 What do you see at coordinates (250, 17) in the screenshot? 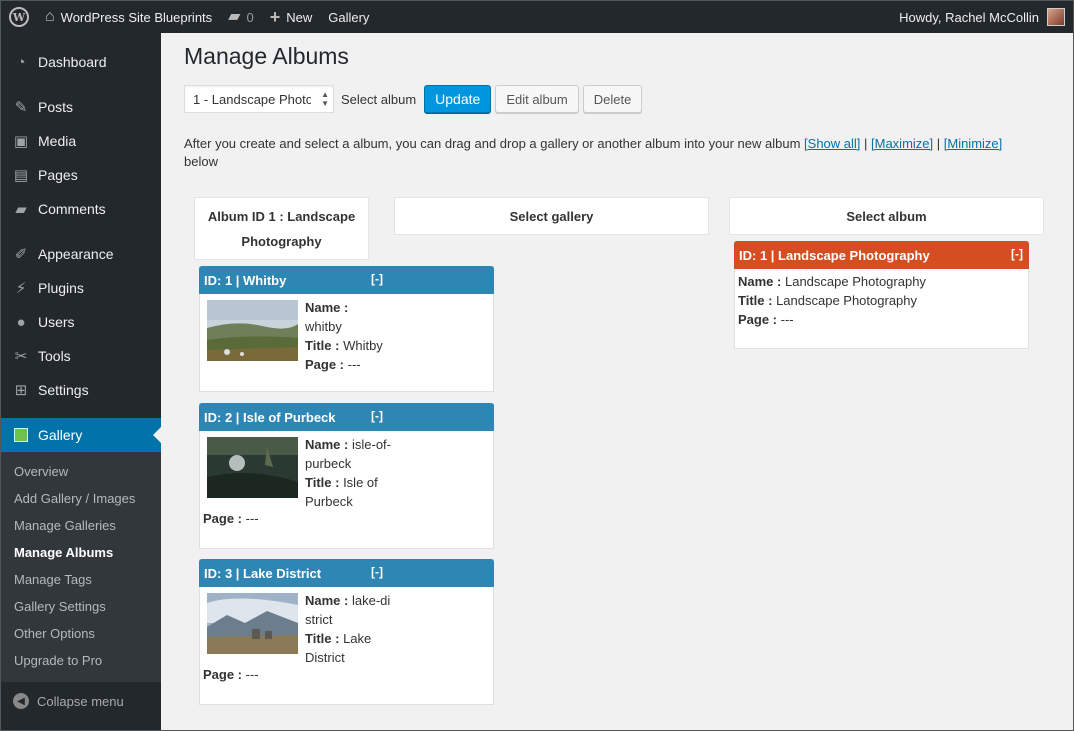
I see `comments-count: 0` at bounding box center [250, 17].